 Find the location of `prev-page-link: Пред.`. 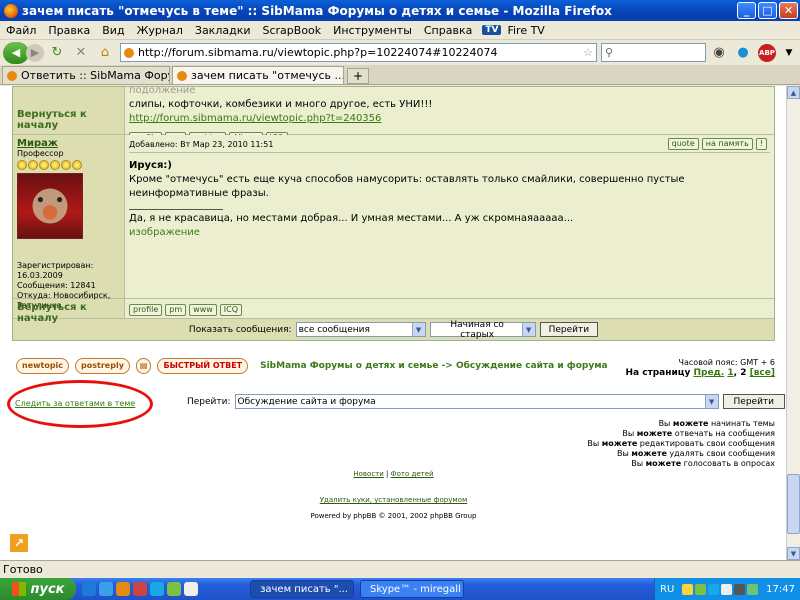

prev-page-link: Пред. is located at coordinates (708, 373).